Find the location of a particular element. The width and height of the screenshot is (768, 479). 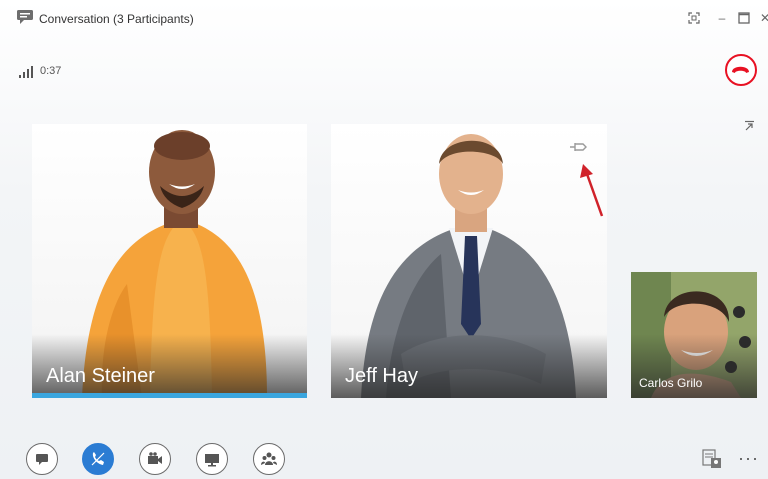

call-controls-button is located at coordinates (98, 459).